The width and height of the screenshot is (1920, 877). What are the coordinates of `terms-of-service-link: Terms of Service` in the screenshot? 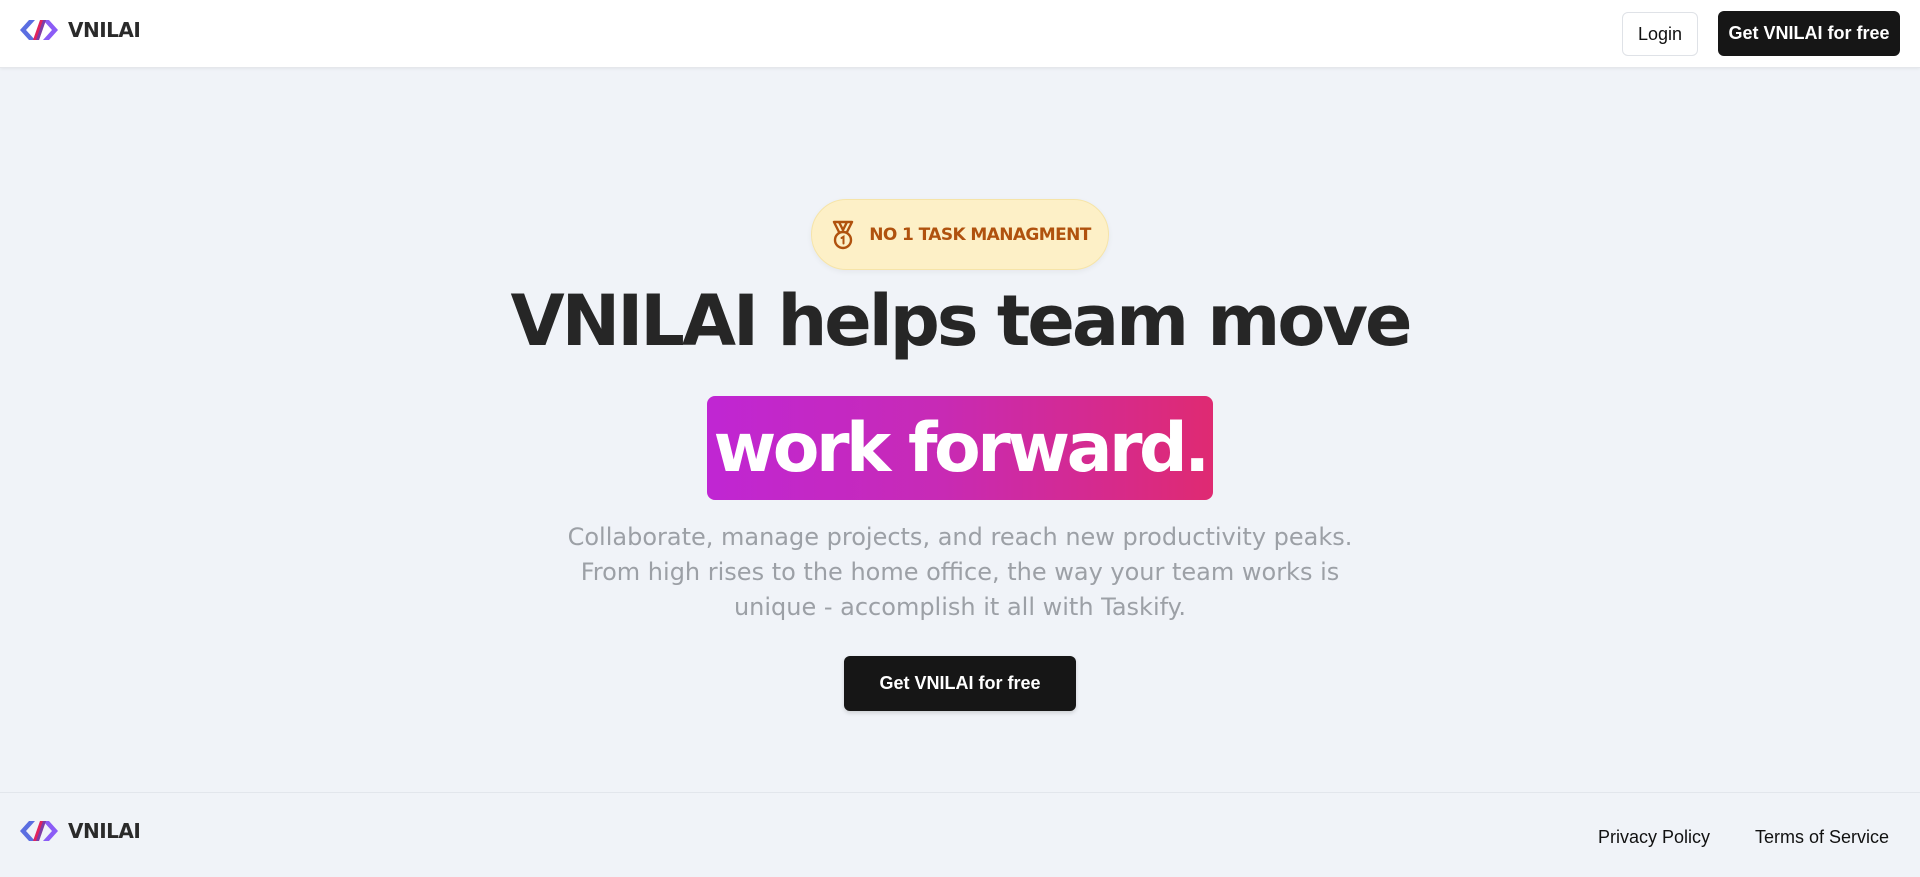 It's located at (1822, 837).